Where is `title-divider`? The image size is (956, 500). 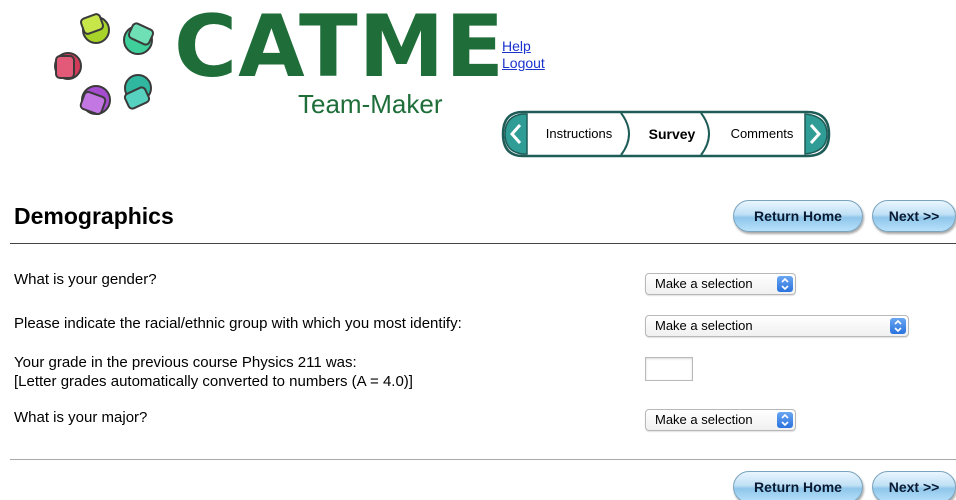
title-divider is located at coordinates (483, 243).